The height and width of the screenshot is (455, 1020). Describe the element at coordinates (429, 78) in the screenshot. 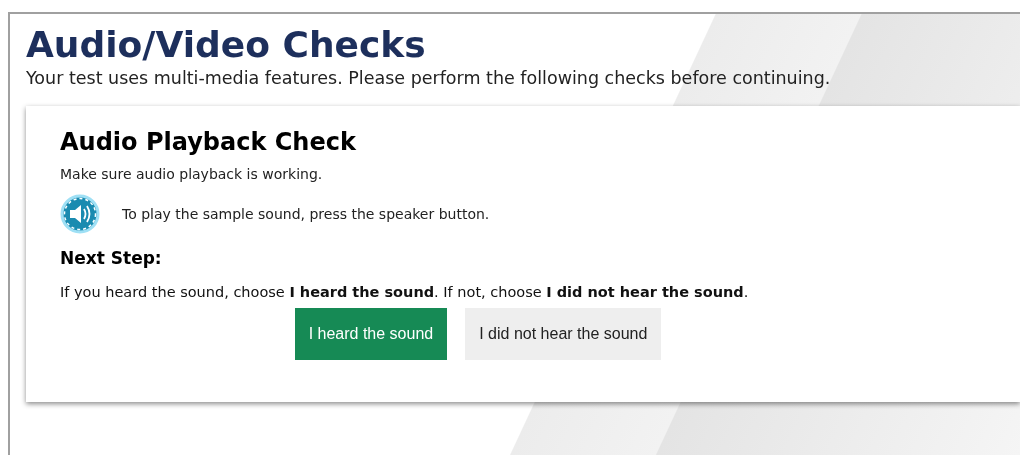

I see `page-subtitle: Your test uses multi-media features. Please perform the following checks before continuing.` at that location.